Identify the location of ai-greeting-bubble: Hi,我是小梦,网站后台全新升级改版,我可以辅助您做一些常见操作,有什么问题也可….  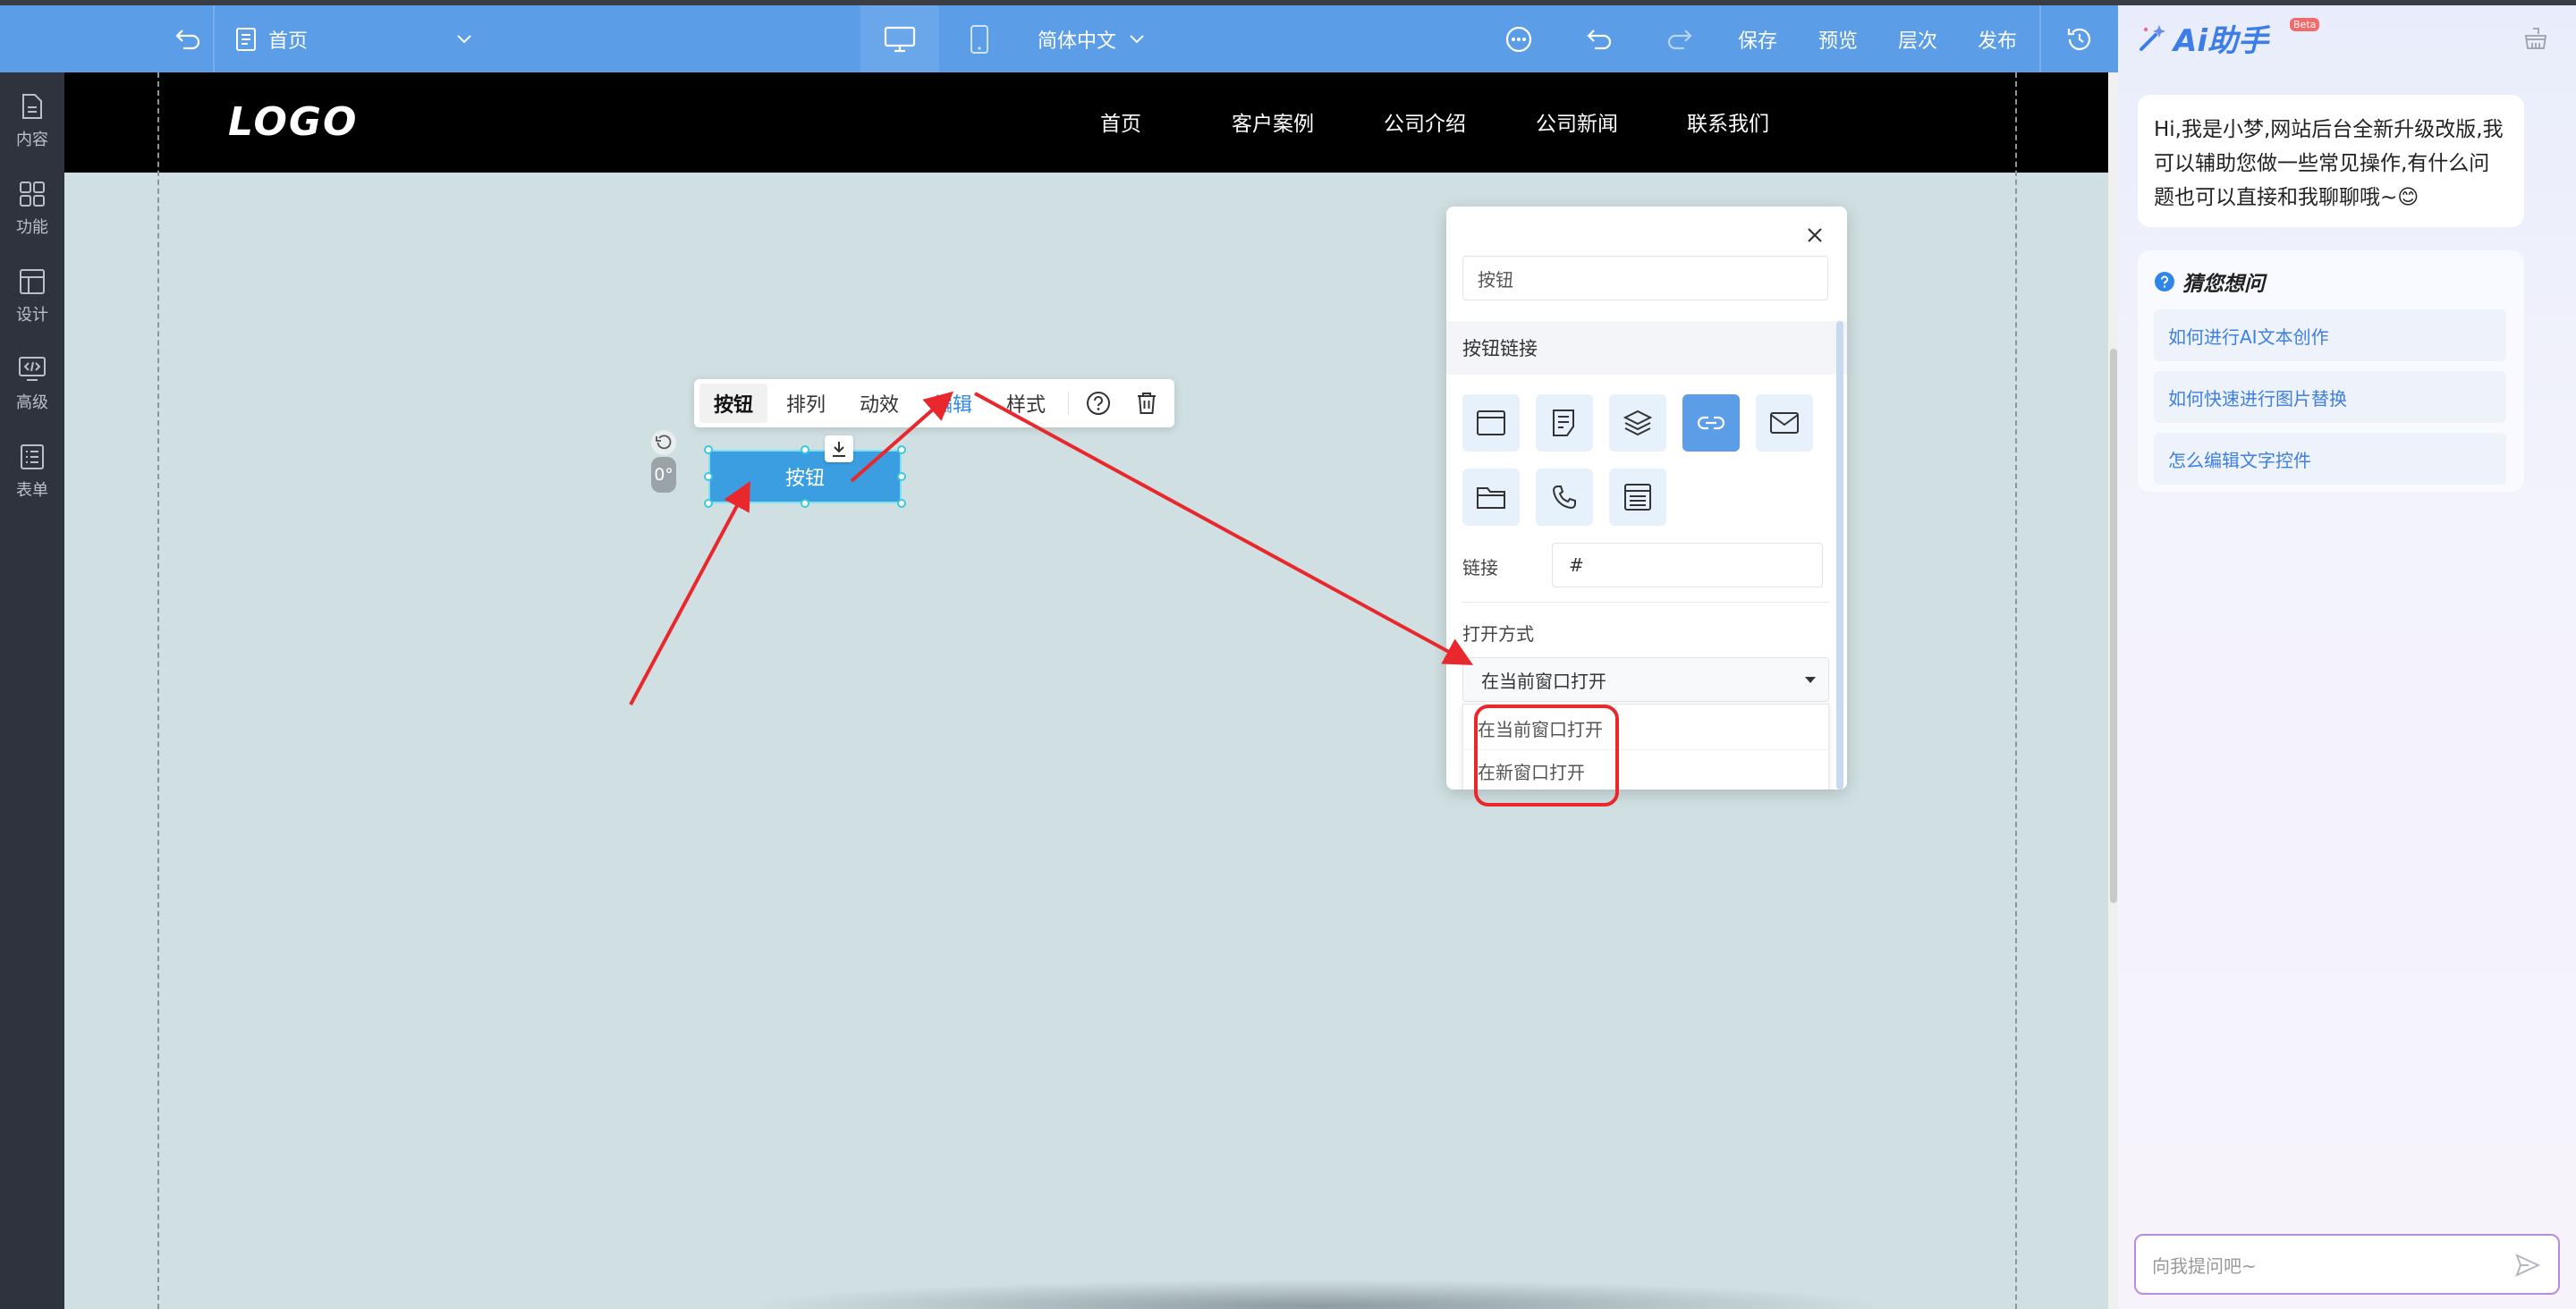
(2331, 161).